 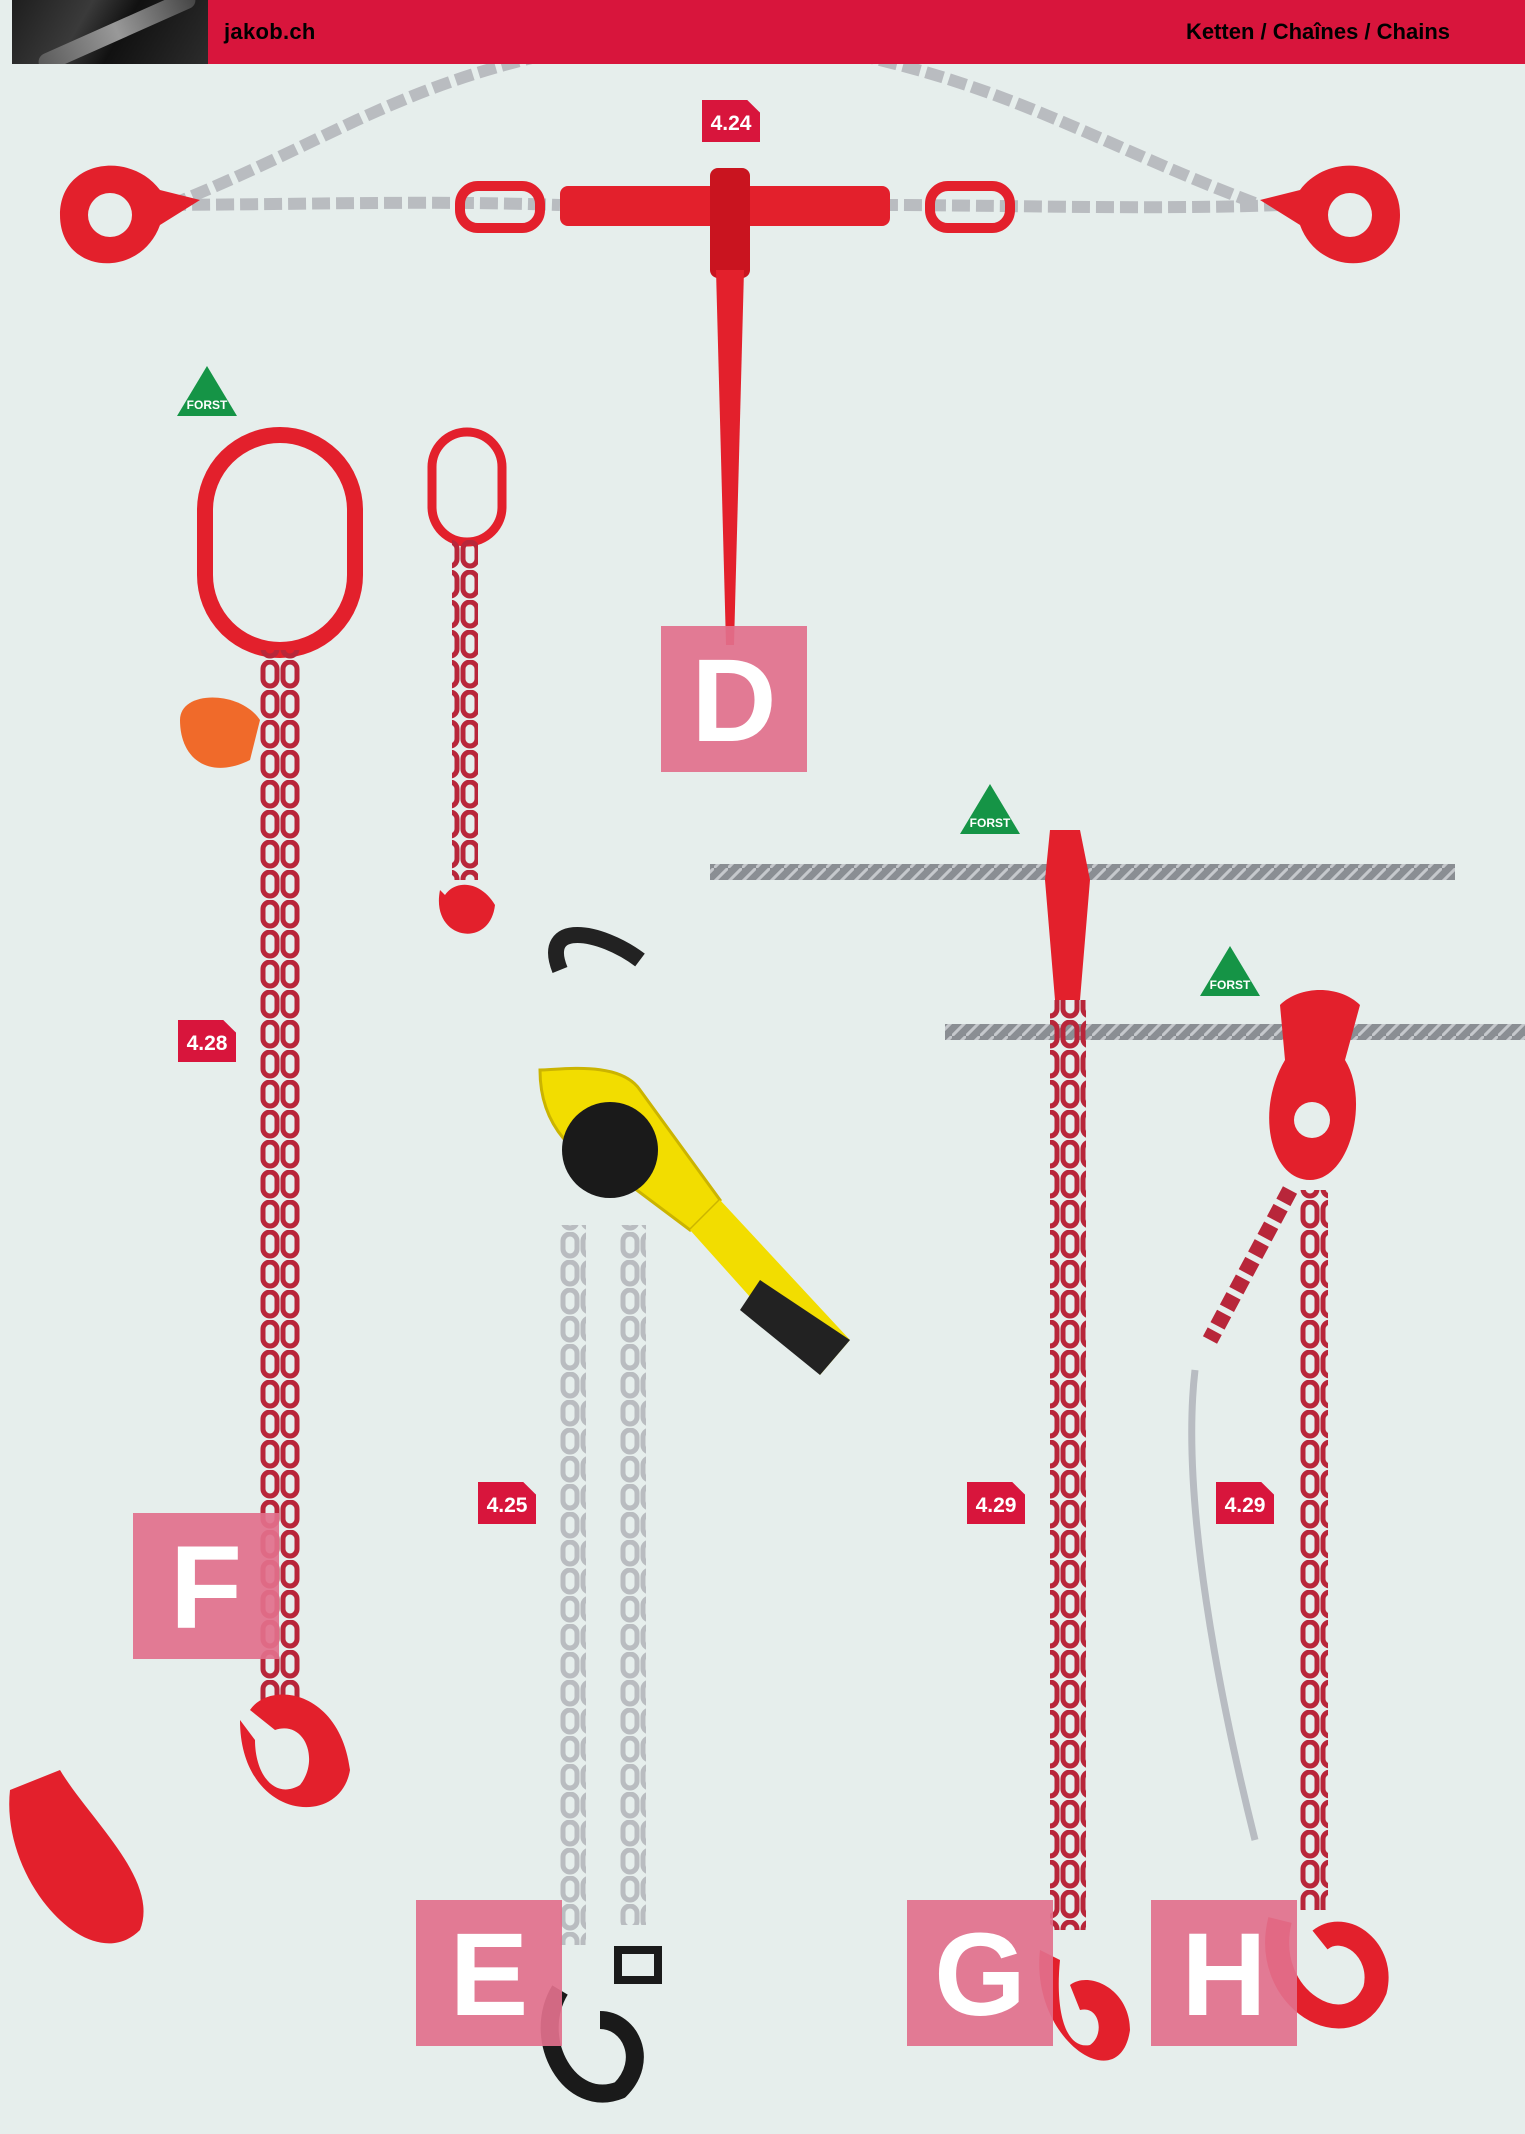 I want to click on page-ref-tag-f: 4.28, so click(x=207, y=1041).